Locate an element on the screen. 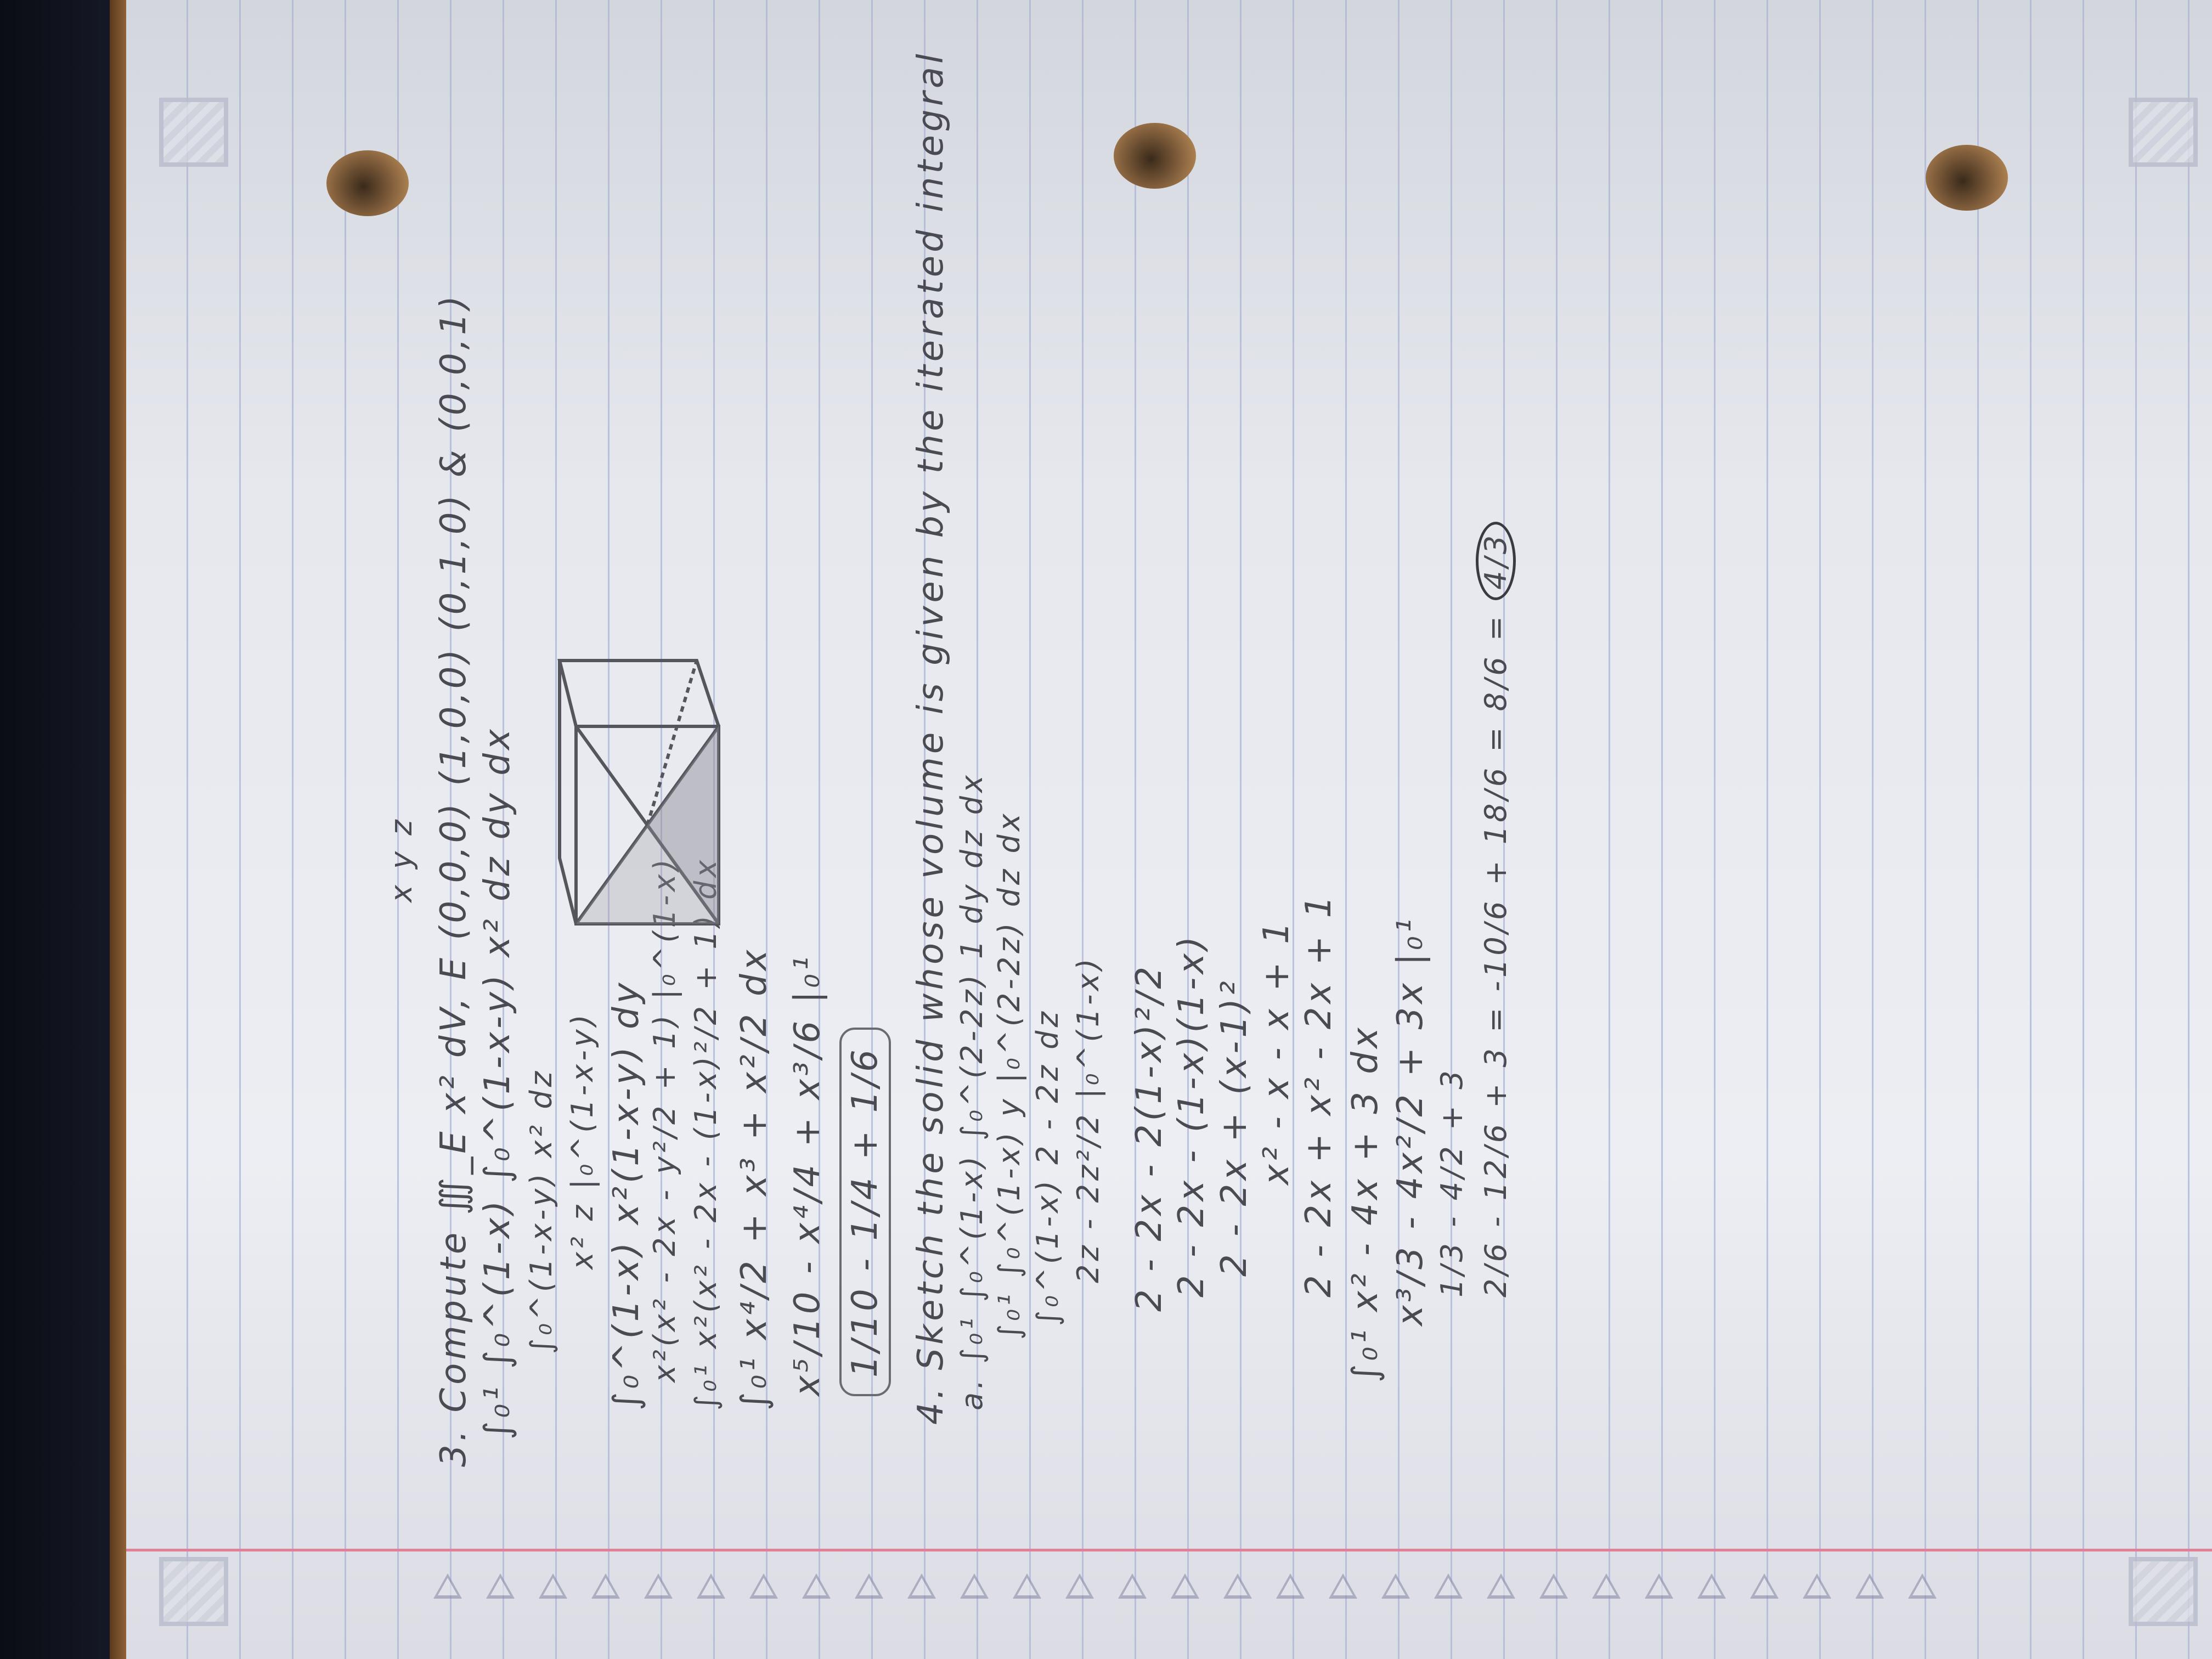  problem3-step: ∫₀^(1-x-y) x² dz is located at coordinates (541, 1211).